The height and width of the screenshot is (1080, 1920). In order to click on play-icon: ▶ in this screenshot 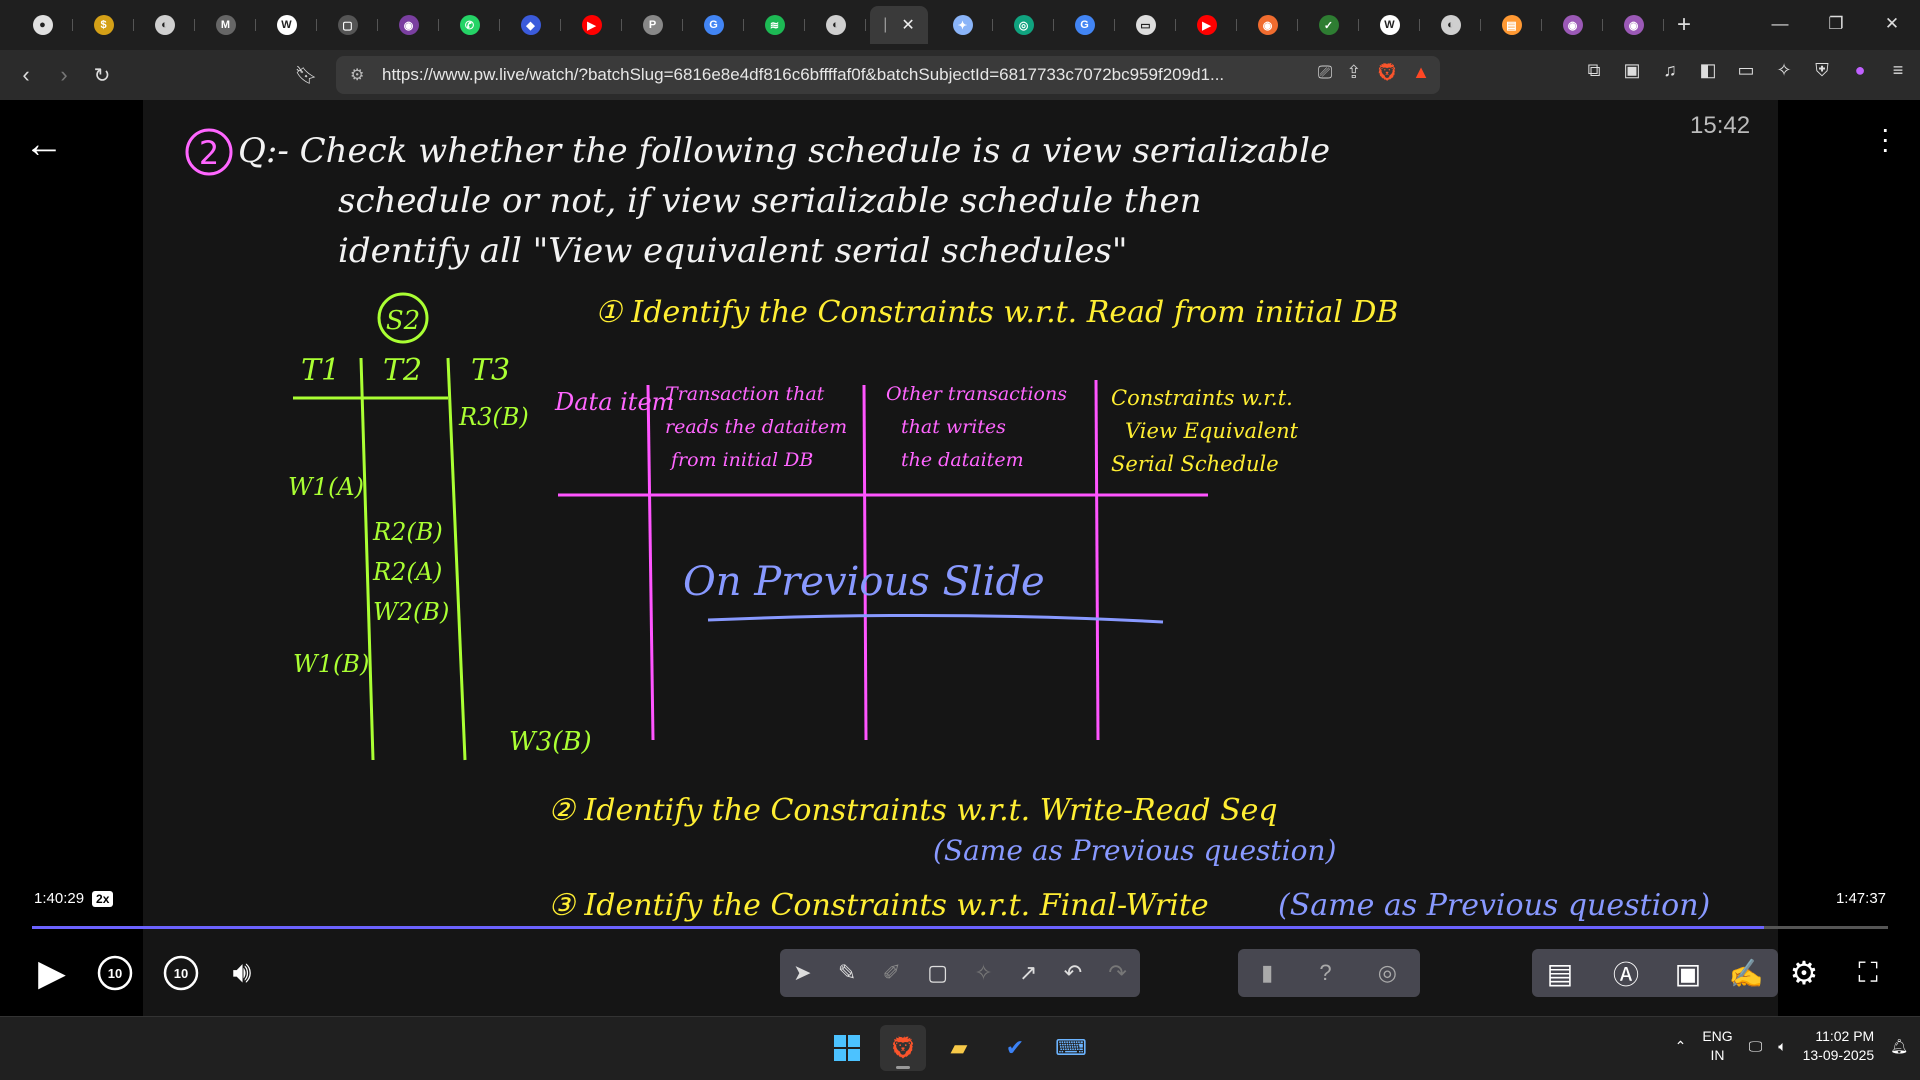, I will do `click(52, 973)`.